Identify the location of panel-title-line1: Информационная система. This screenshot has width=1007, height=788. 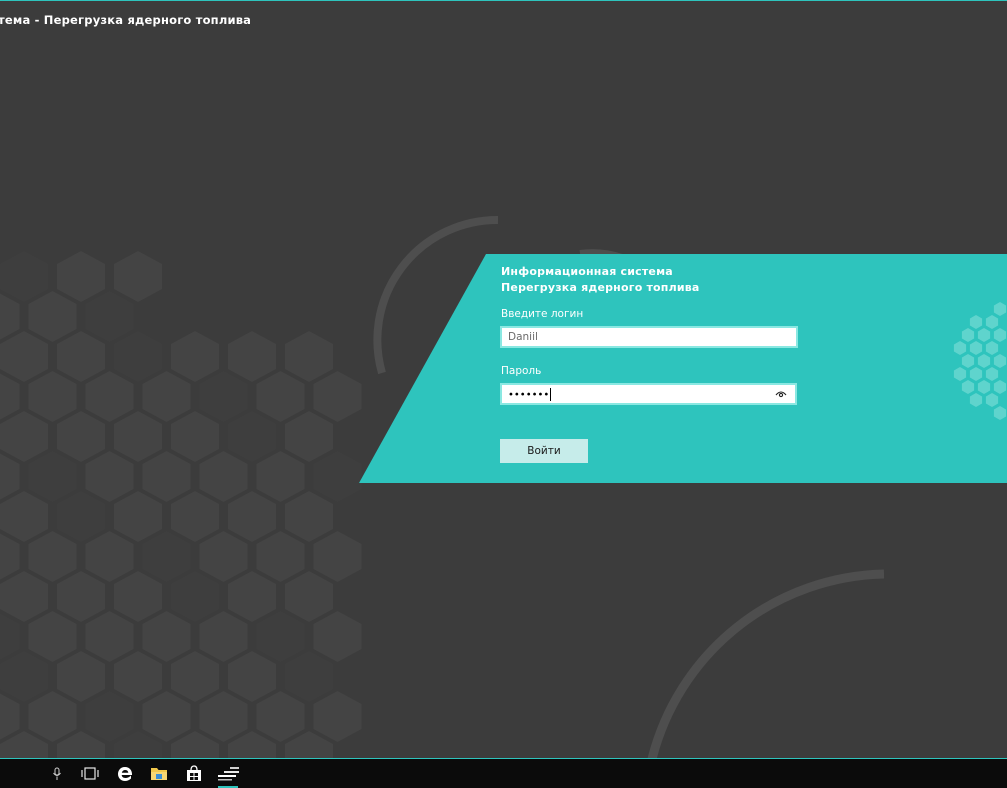
(587, 271).